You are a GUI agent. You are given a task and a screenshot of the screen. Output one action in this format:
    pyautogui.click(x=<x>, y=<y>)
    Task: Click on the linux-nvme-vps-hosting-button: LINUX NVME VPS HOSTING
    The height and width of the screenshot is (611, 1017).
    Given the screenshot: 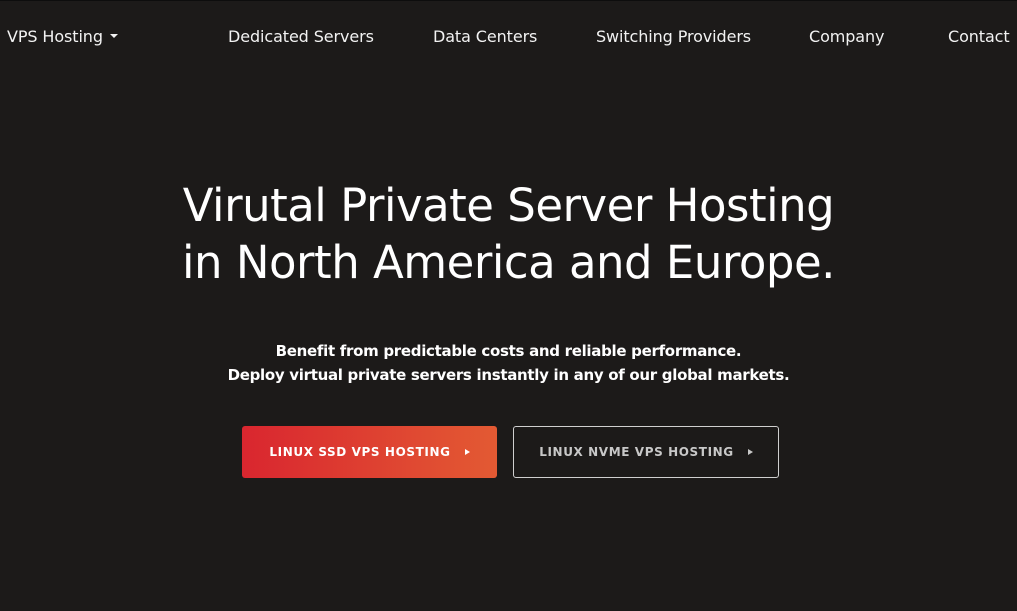 What is the action you would take?
    pyautogui.click(x=646, y=452)
    